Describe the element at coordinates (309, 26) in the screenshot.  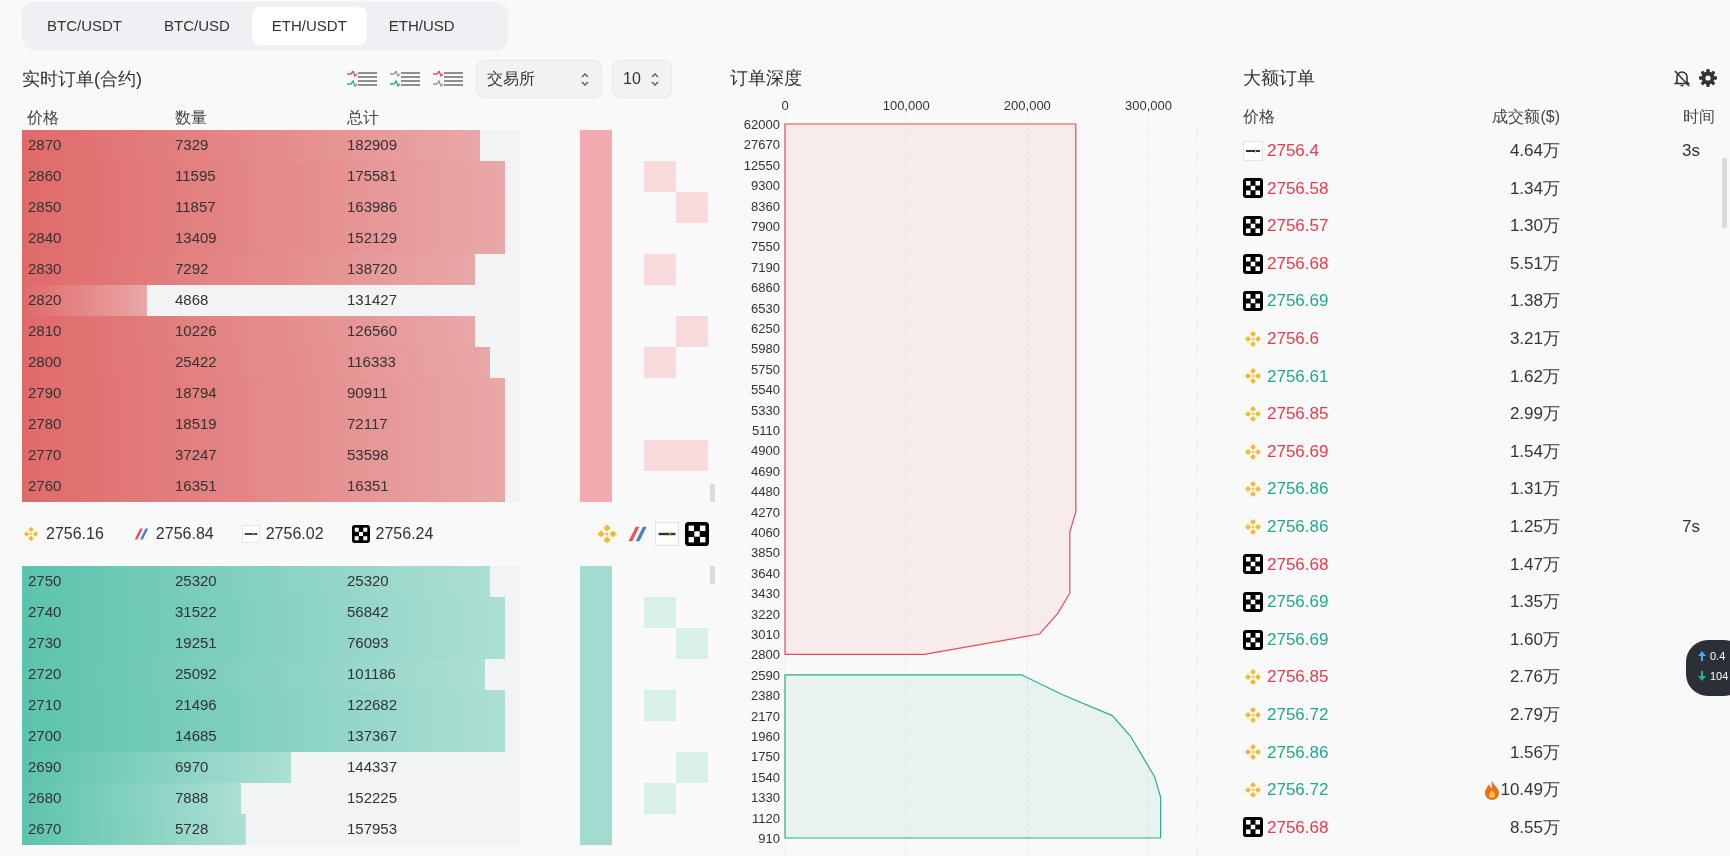
I see `pair-tab: ETH/USDT` at that location.